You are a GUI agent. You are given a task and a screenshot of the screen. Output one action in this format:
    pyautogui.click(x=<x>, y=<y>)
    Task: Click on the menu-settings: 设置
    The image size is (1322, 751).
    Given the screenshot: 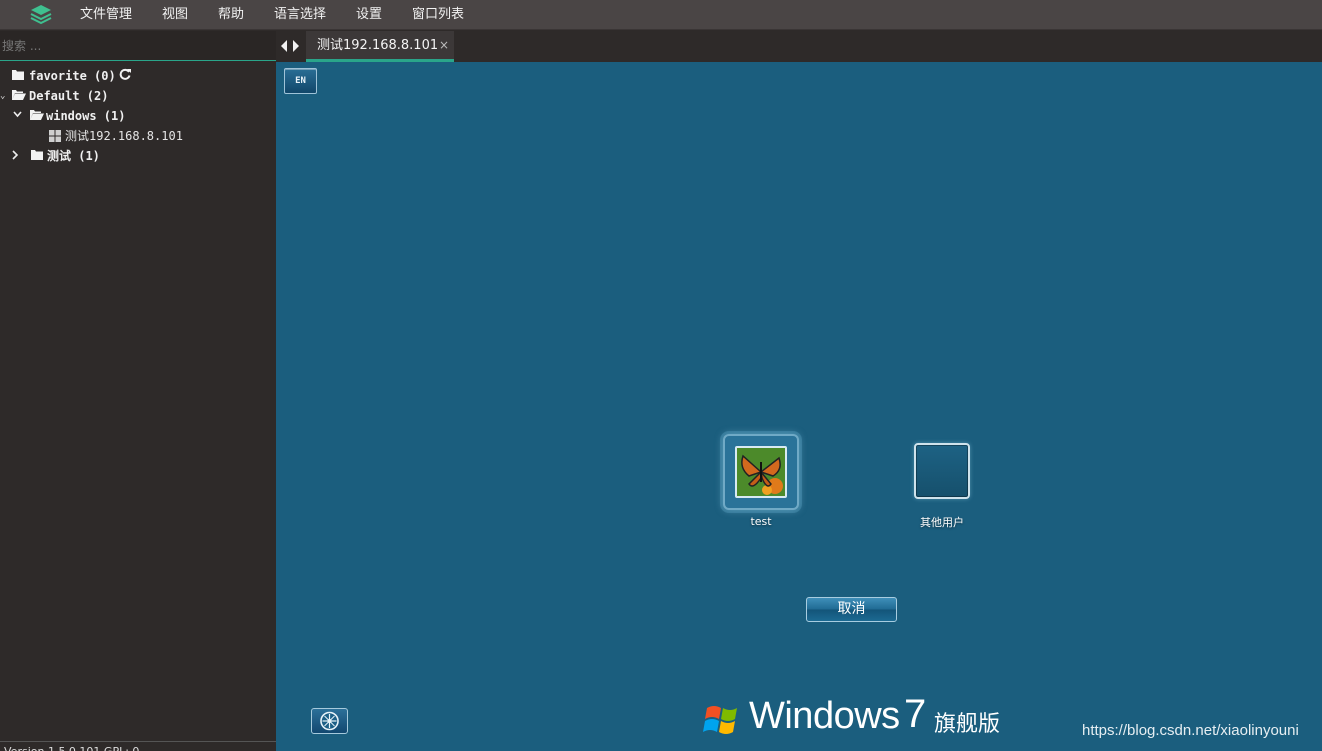 What is the action you would take?
    pyautogui.click(x=369, y=15)
    